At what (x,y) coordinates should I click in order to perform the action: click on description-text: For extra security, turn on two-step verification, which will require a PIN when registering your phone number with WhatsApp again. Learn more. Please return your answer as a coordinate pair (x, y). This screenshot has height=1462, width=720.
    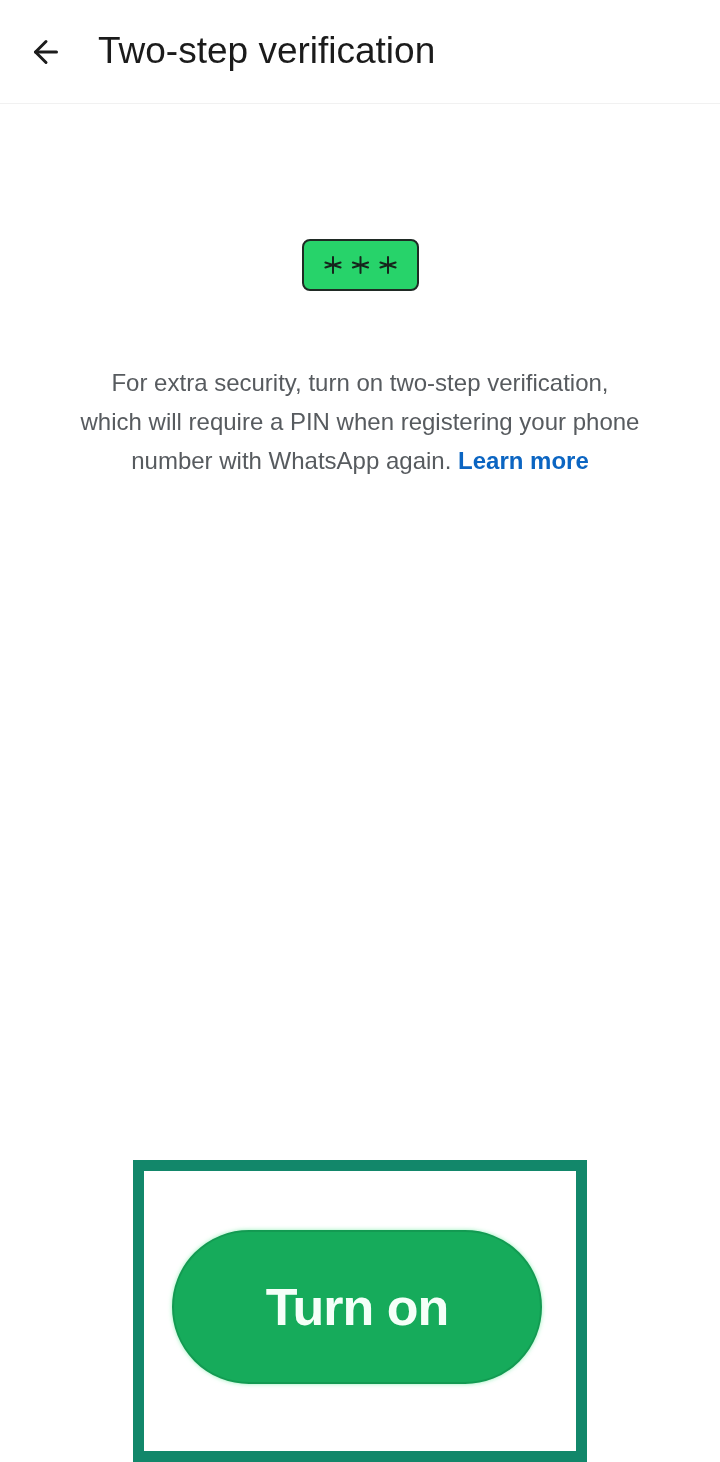
    Looking at the image, I should click on (360, 422).